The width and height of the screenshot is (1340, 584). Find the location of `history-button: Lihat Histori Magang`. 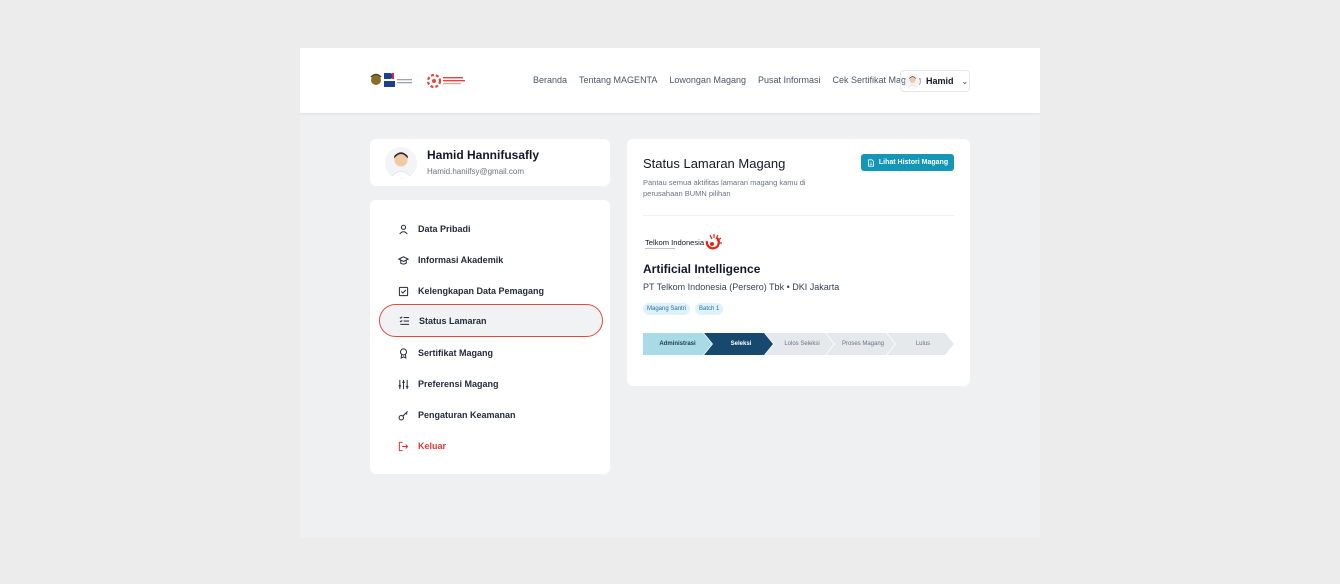

history-button: Lihat Histori Magang is located at coordinates (907, 162).